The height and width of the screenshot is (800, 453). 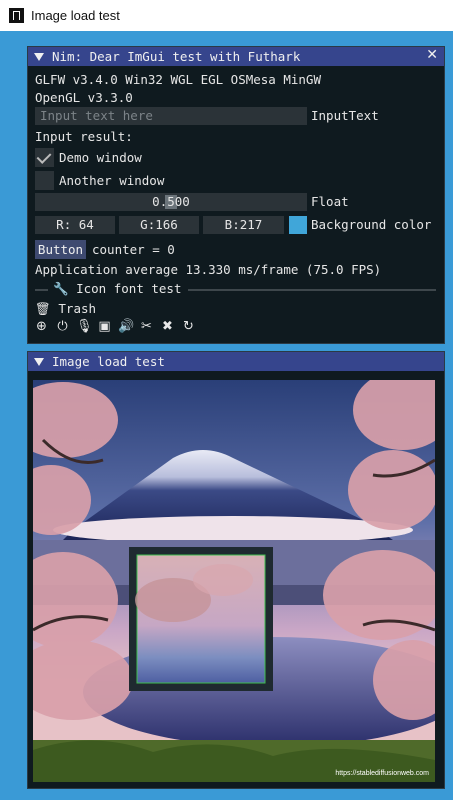 I want to click on background-color-label: Background color, so click(x=371, y=224).